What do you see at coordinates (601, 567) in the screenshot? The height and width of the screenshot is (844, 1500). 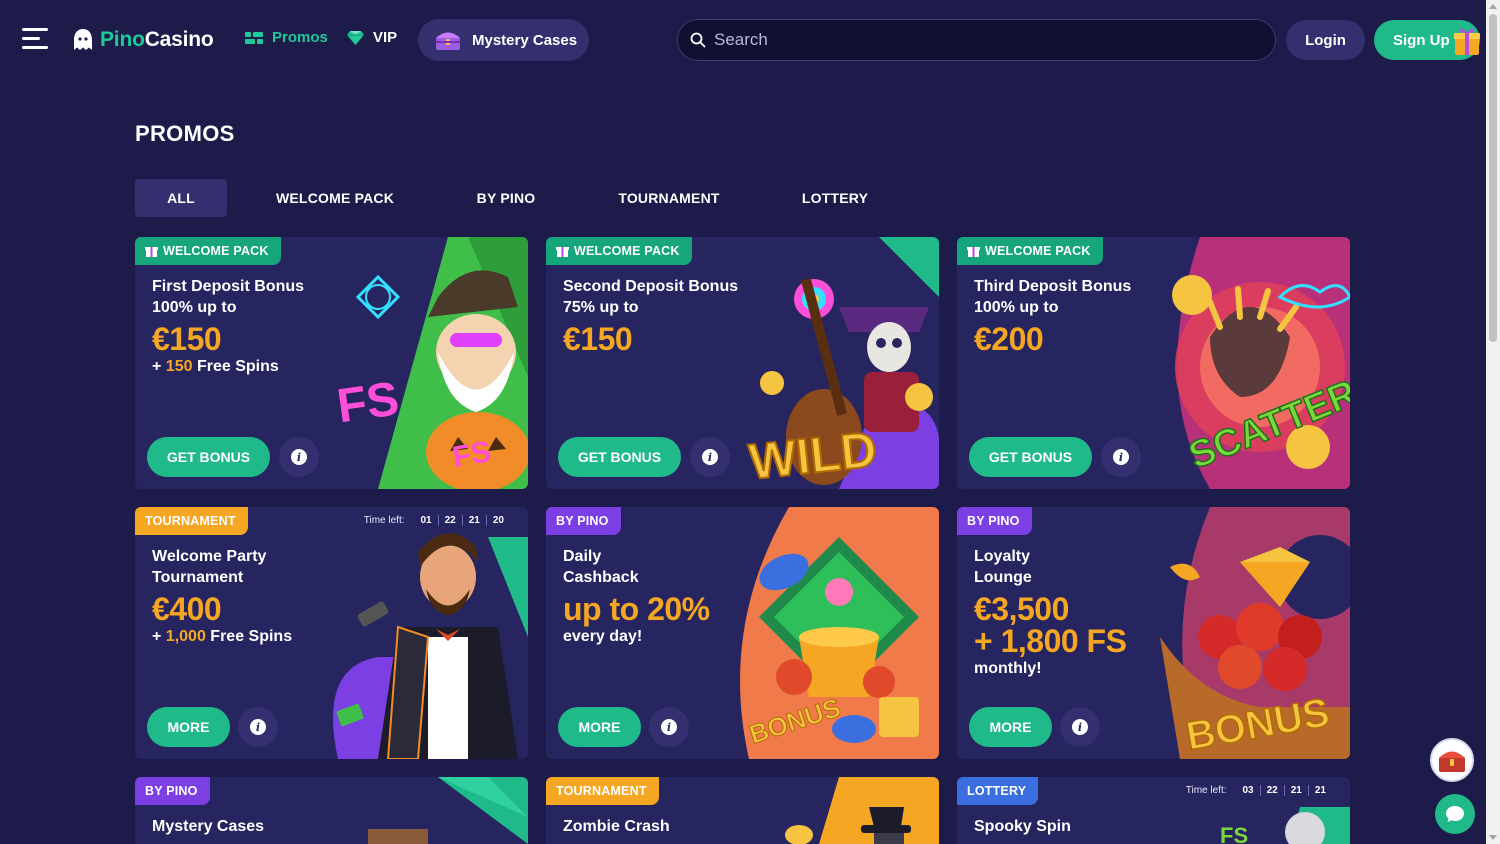 I see `card-title: Daily Cashback` at bounding box center [601, 567].